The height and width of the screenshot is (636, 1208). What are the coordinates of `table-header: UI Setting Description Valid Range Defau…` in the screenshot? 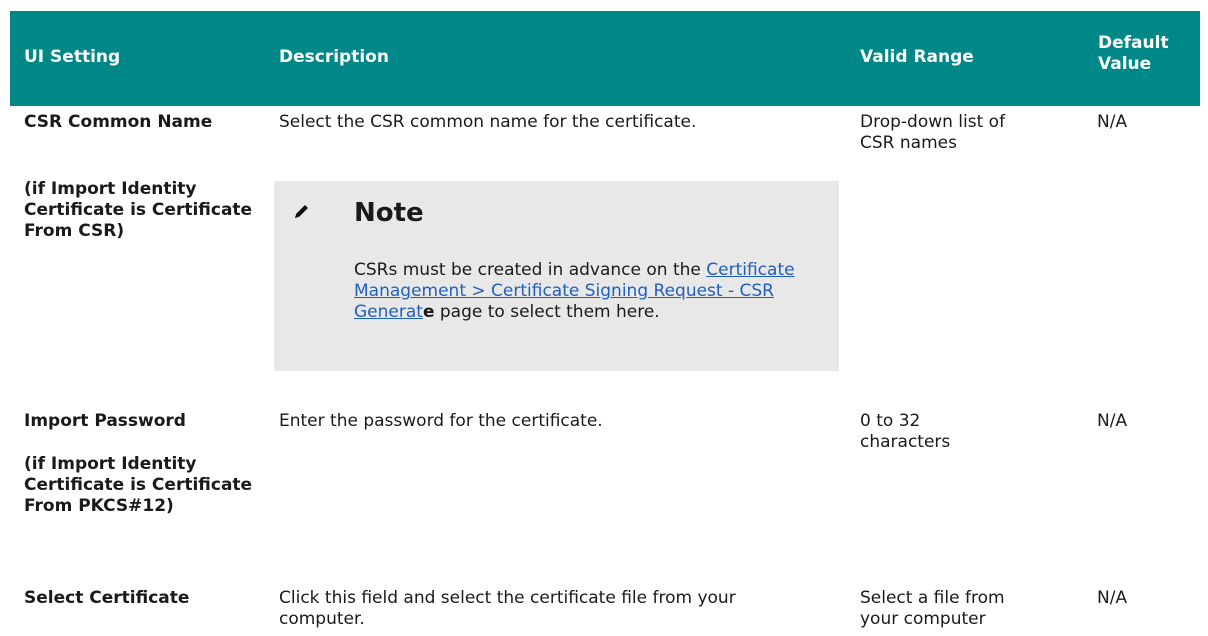 It's located at (605, 58).